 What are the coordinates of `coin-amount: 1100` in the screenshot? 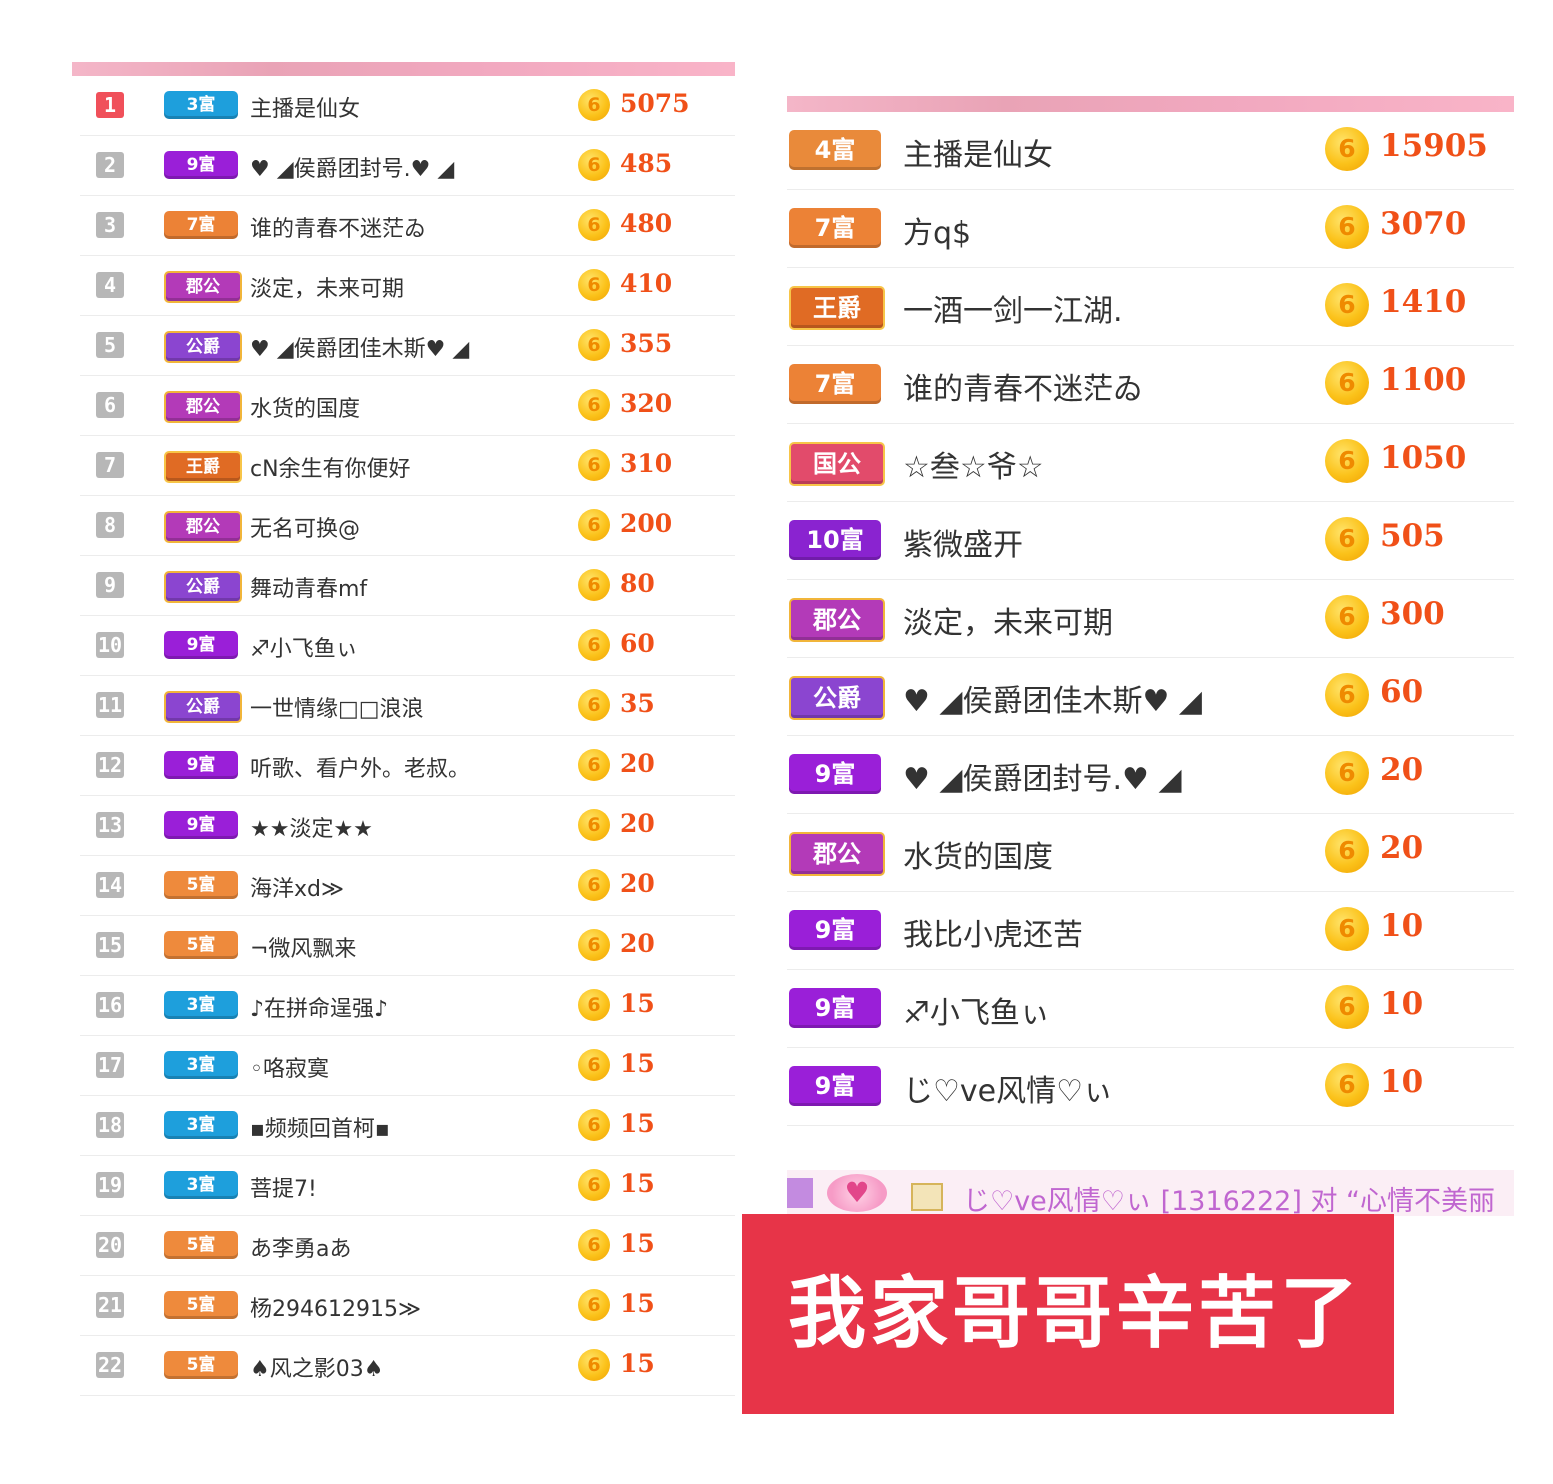 It's located at (1423, 380).